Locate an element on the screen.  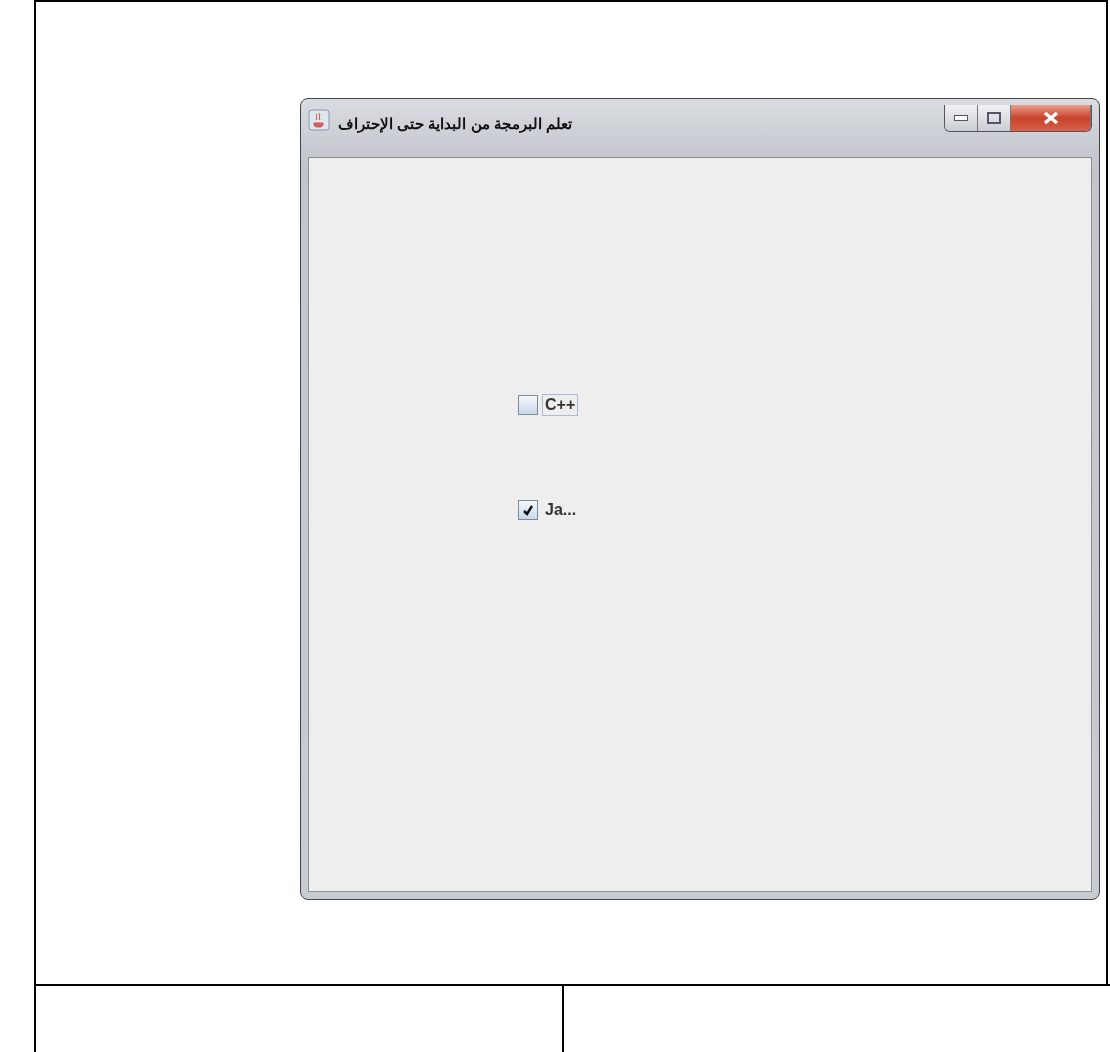
checkbox-label: C++ is located at coordinates (560, 405).